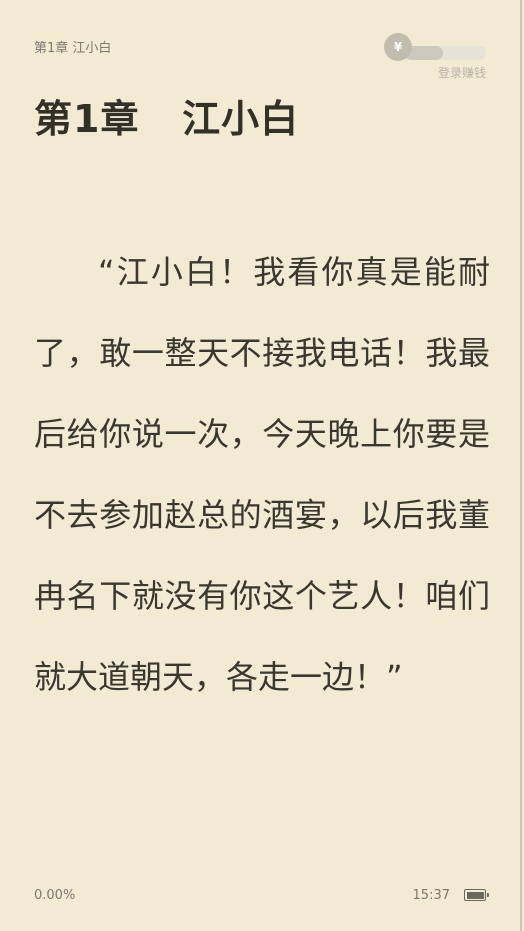 The width and height of the screenshot is (524, 931). What do you see at coordinates (462, 72) in the screenshot?
I see `login-earn-label: 登录赚钱` at bounding box center [462, 72].